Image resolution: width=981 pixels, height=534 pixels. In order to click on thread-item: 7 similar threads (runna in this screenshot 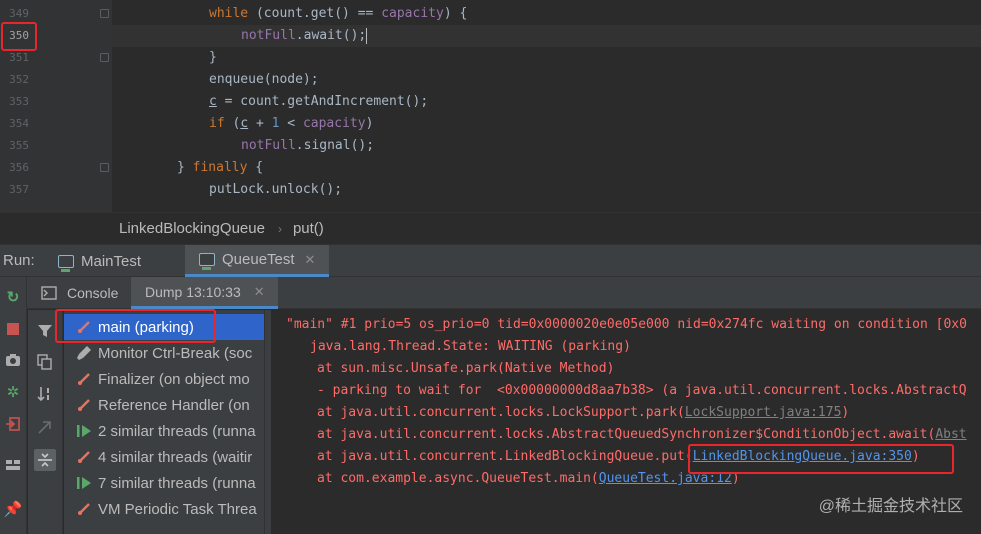, I will do `click(164, 483)`.